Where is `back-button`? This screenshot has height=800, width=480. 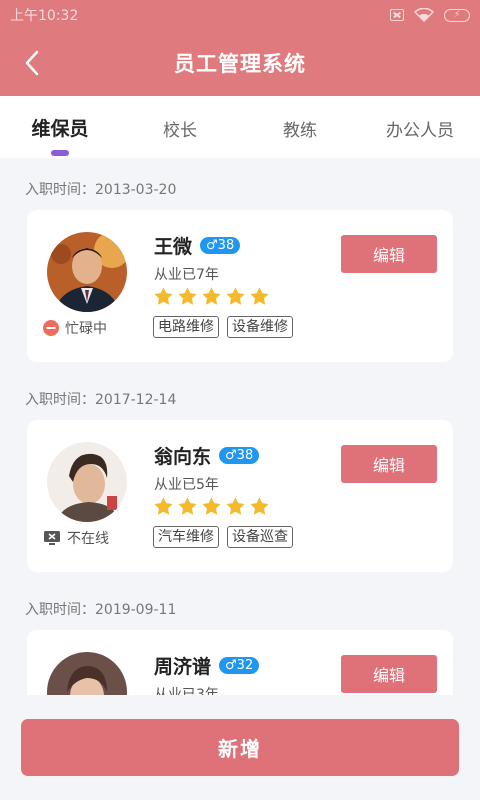
back-button is located at coordinates (32, 63).